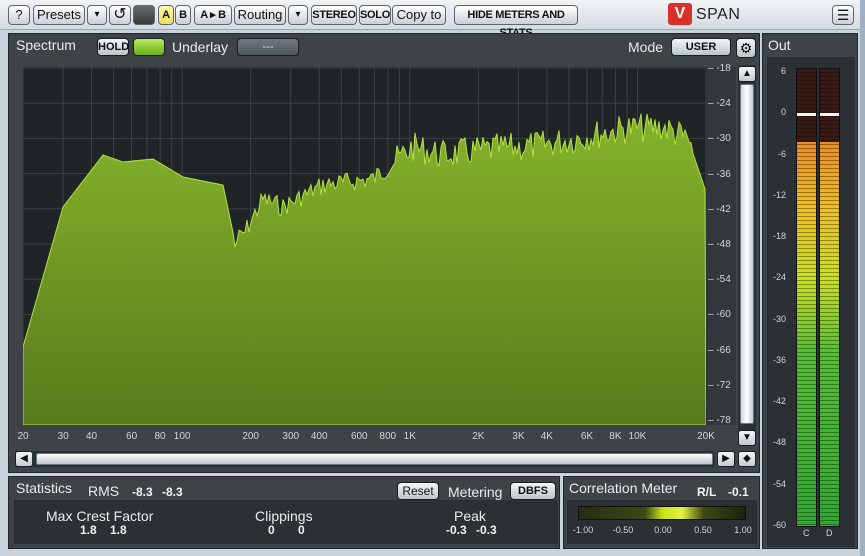 The width and height of the screenshot is (865, 556). I want to click on out-title: Out, so click(779, 45).